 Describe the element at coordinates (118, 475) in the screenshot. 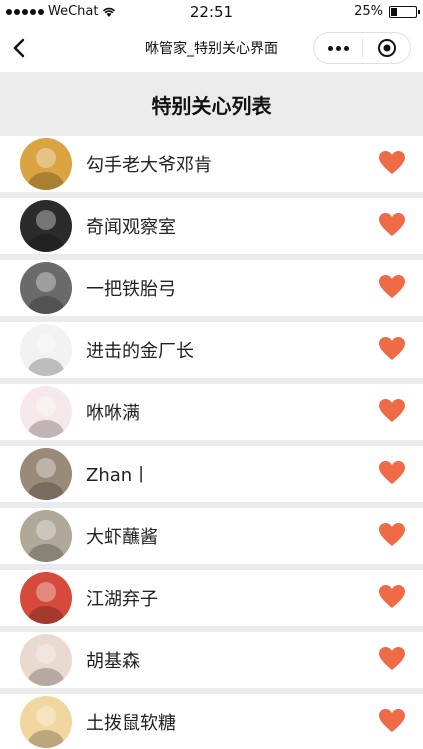

I see `contact-name: Zhan丨` at that location.